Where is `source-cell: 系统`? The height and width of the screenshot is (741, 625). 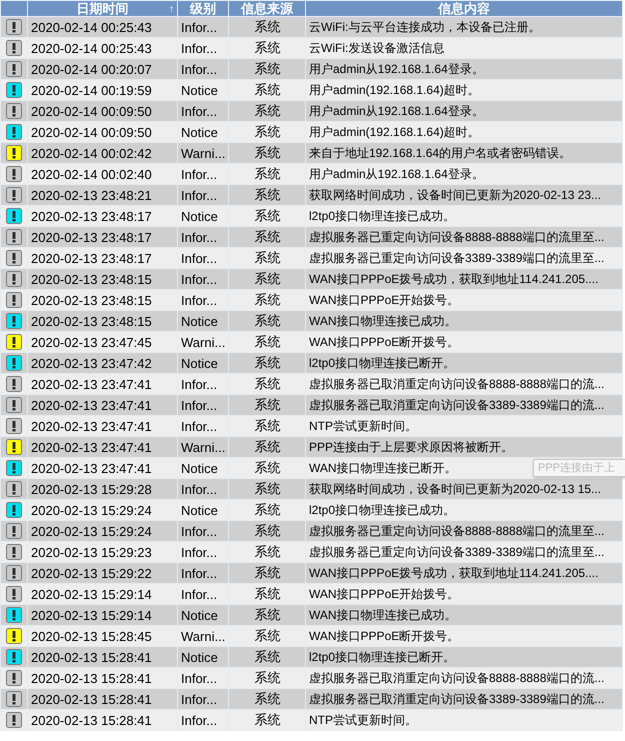
source-cell: 系统 is located at coordinates (267, 720).